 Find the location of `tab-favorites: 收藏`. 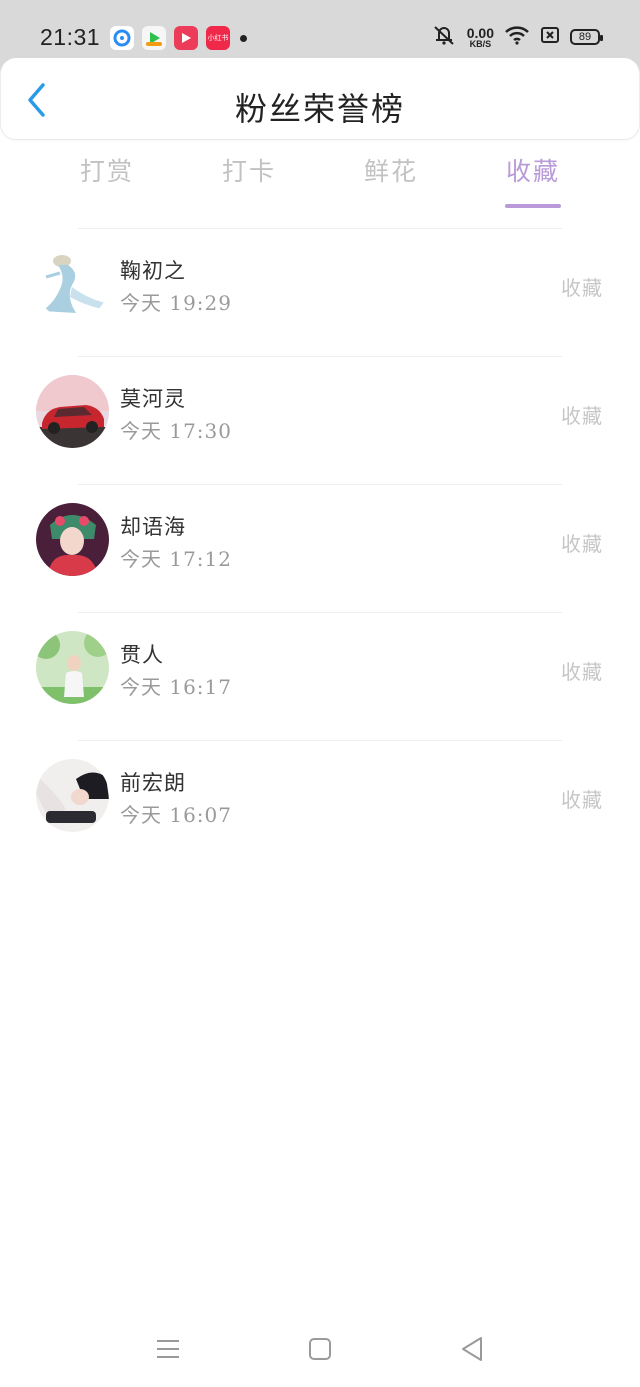

tab-favorites: 收藏 is located at coordinates (533, 180).